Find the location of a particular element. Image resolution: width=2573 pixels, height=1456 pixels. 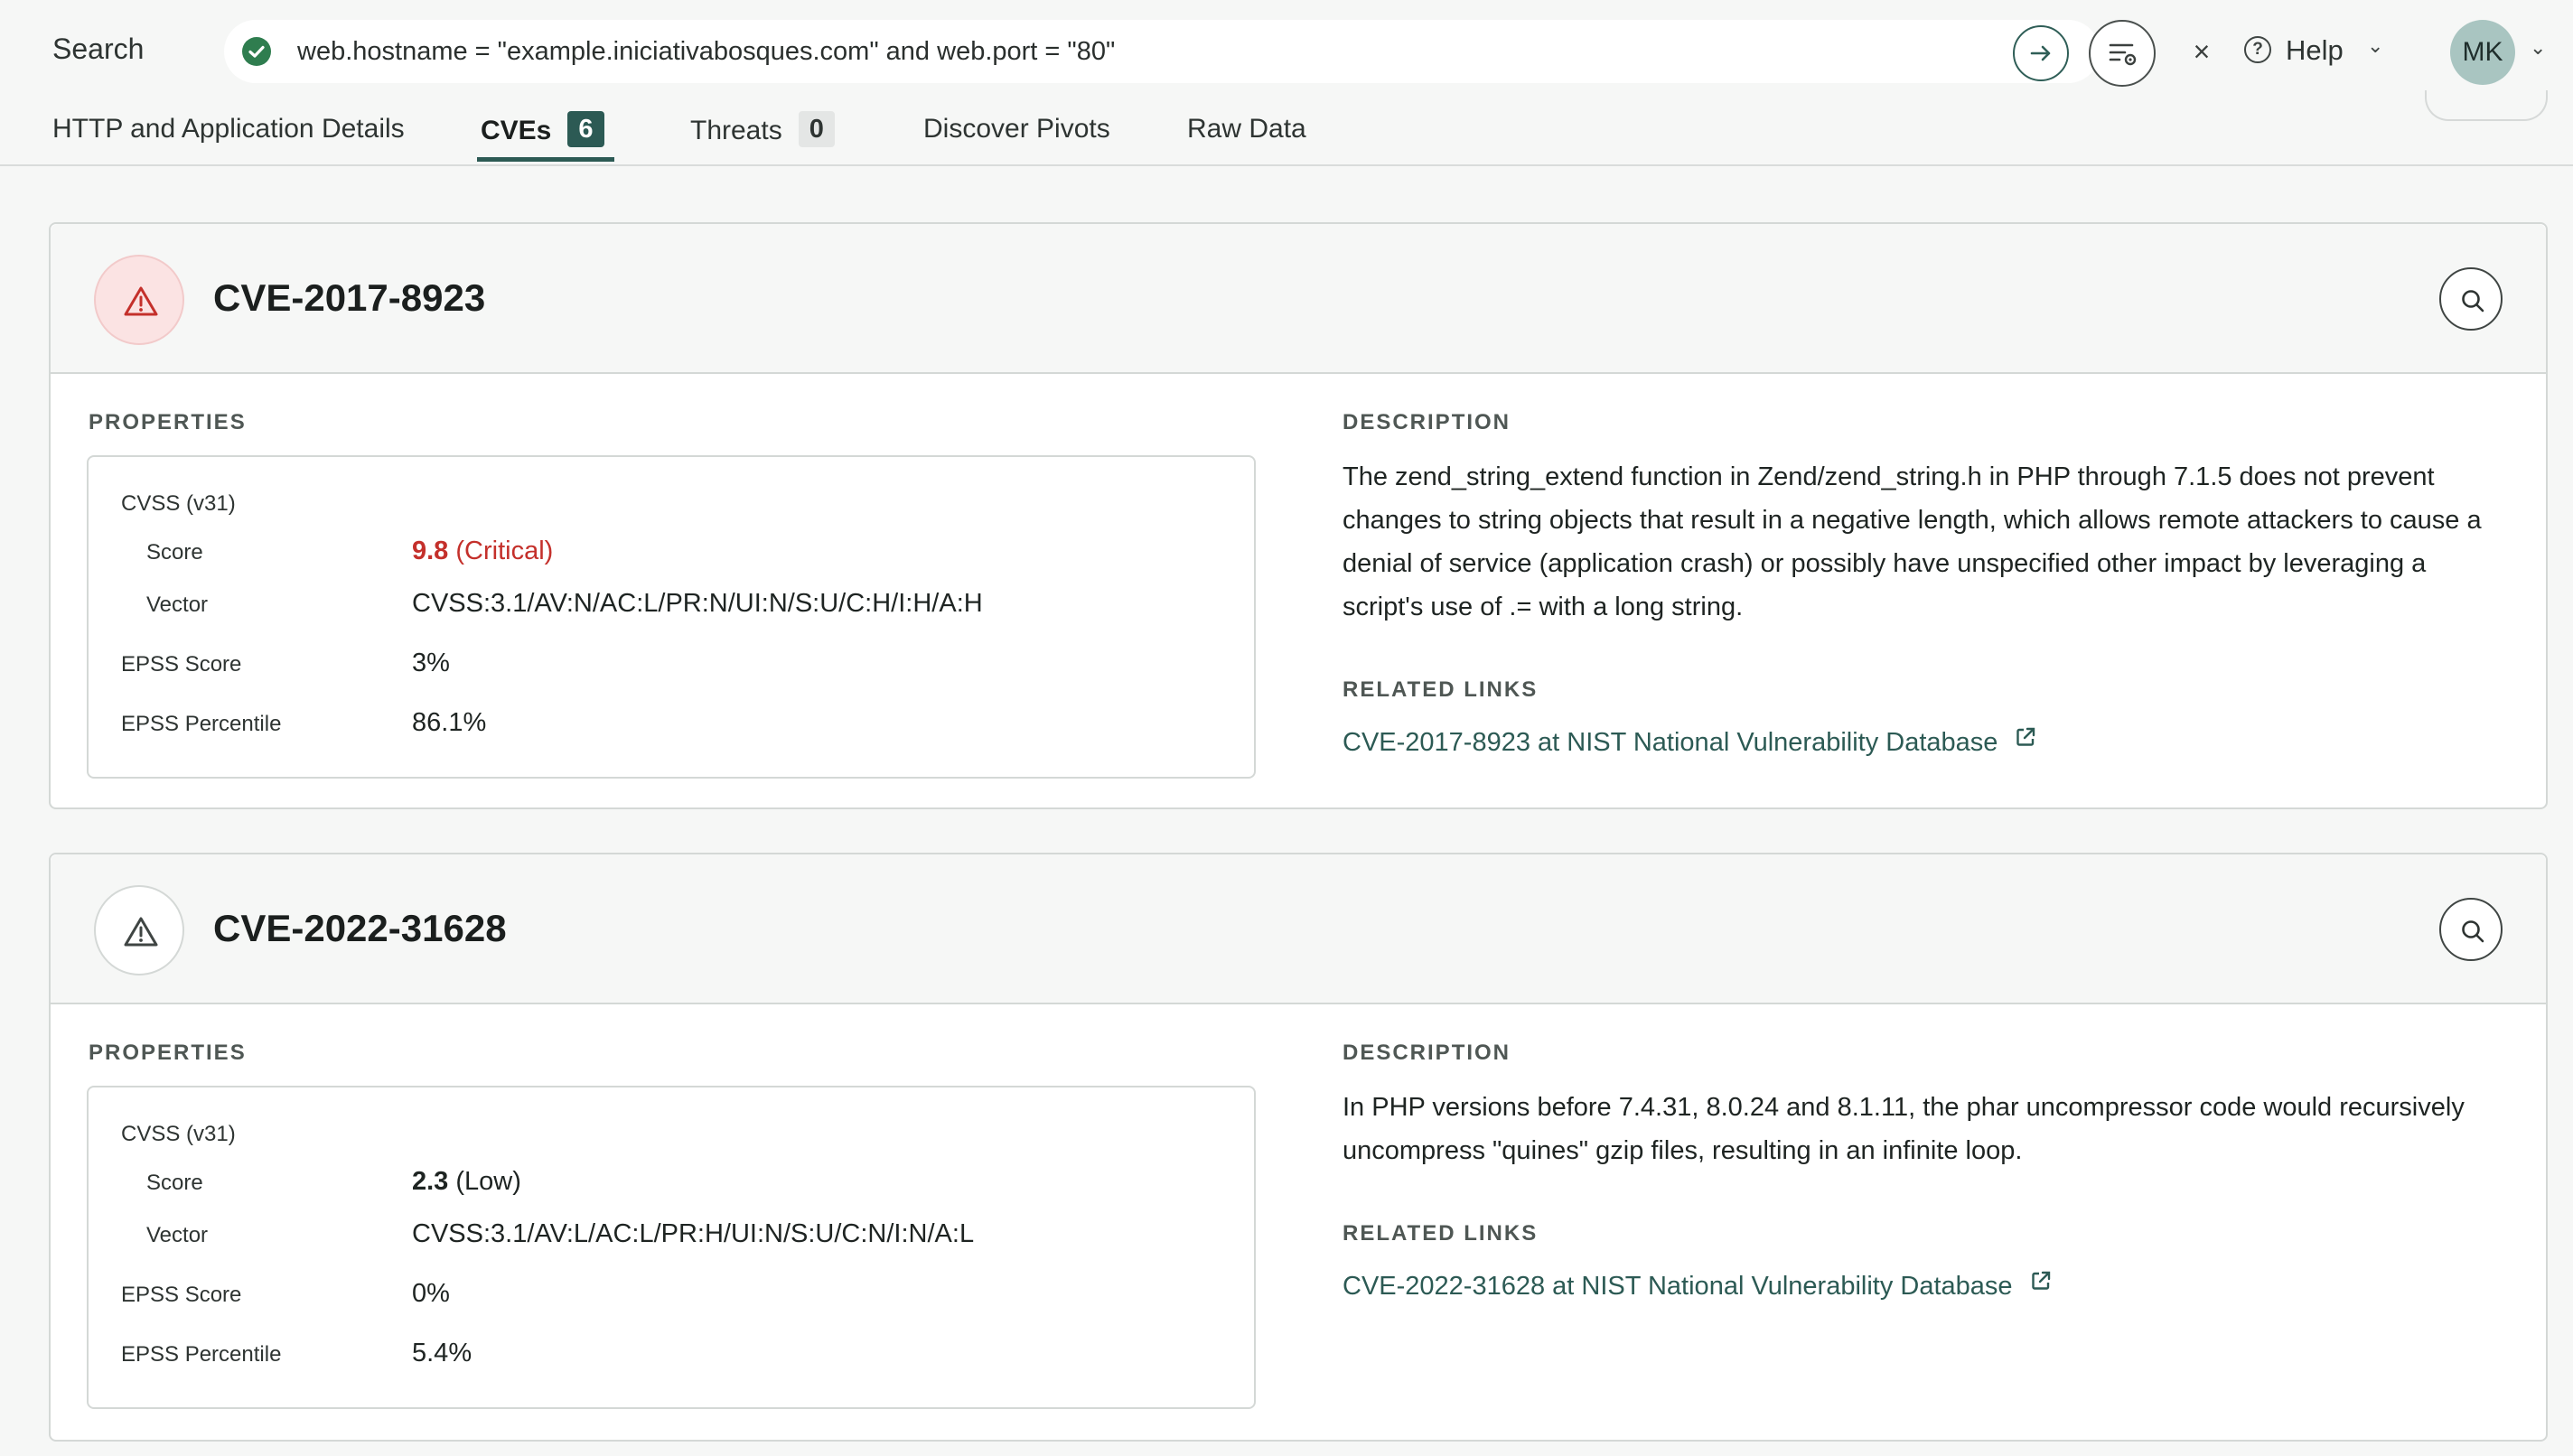

tab-label: HTTP and Application Details is located at coordinates (229, 129).